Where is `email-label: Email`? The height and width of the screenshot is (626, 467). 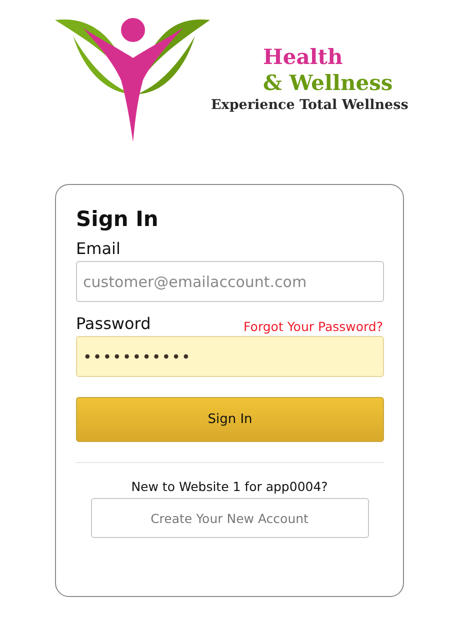 email-label: Email is located at coordinates (99, 249).